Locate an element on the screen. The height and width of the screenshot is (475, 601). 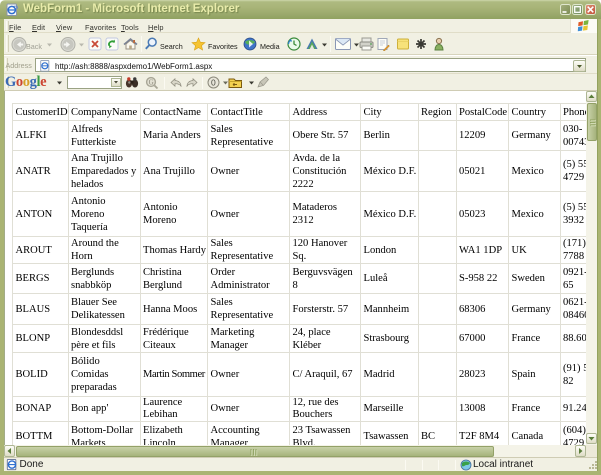
svg-text: G is located at coordinates (151, 83).